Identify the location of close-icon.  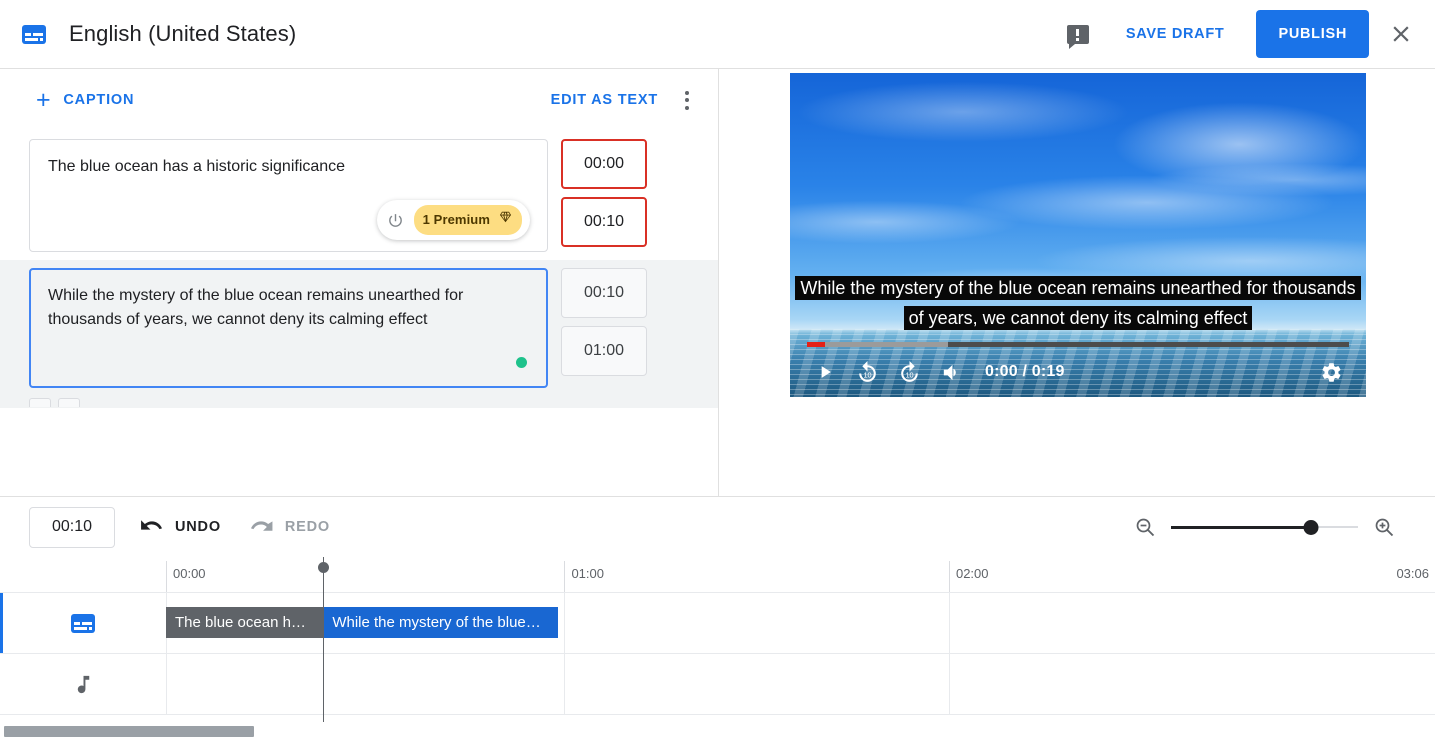
(1401, 34).